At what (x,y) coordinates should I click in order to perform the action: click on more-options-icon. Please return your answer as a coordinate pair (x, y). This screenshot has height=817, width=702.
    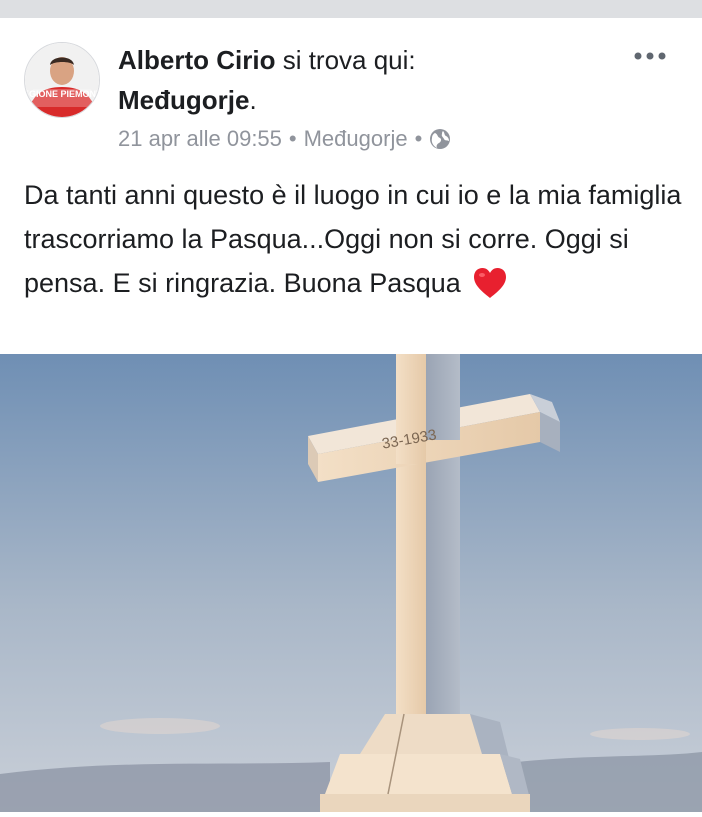
    Looking at the image, I should click on (650, 58).